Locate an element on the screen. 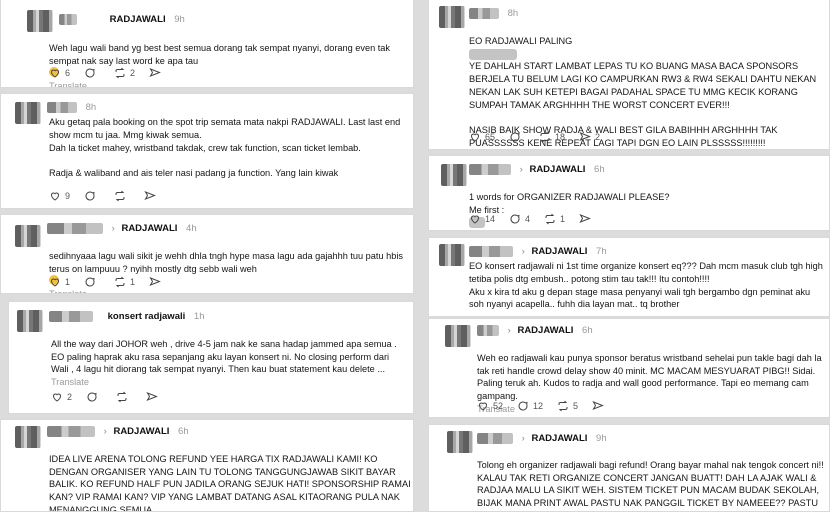 The image size is (830, 512). post-text-content: EO RADJAWALI PALING is located at coordinates (521, 40).